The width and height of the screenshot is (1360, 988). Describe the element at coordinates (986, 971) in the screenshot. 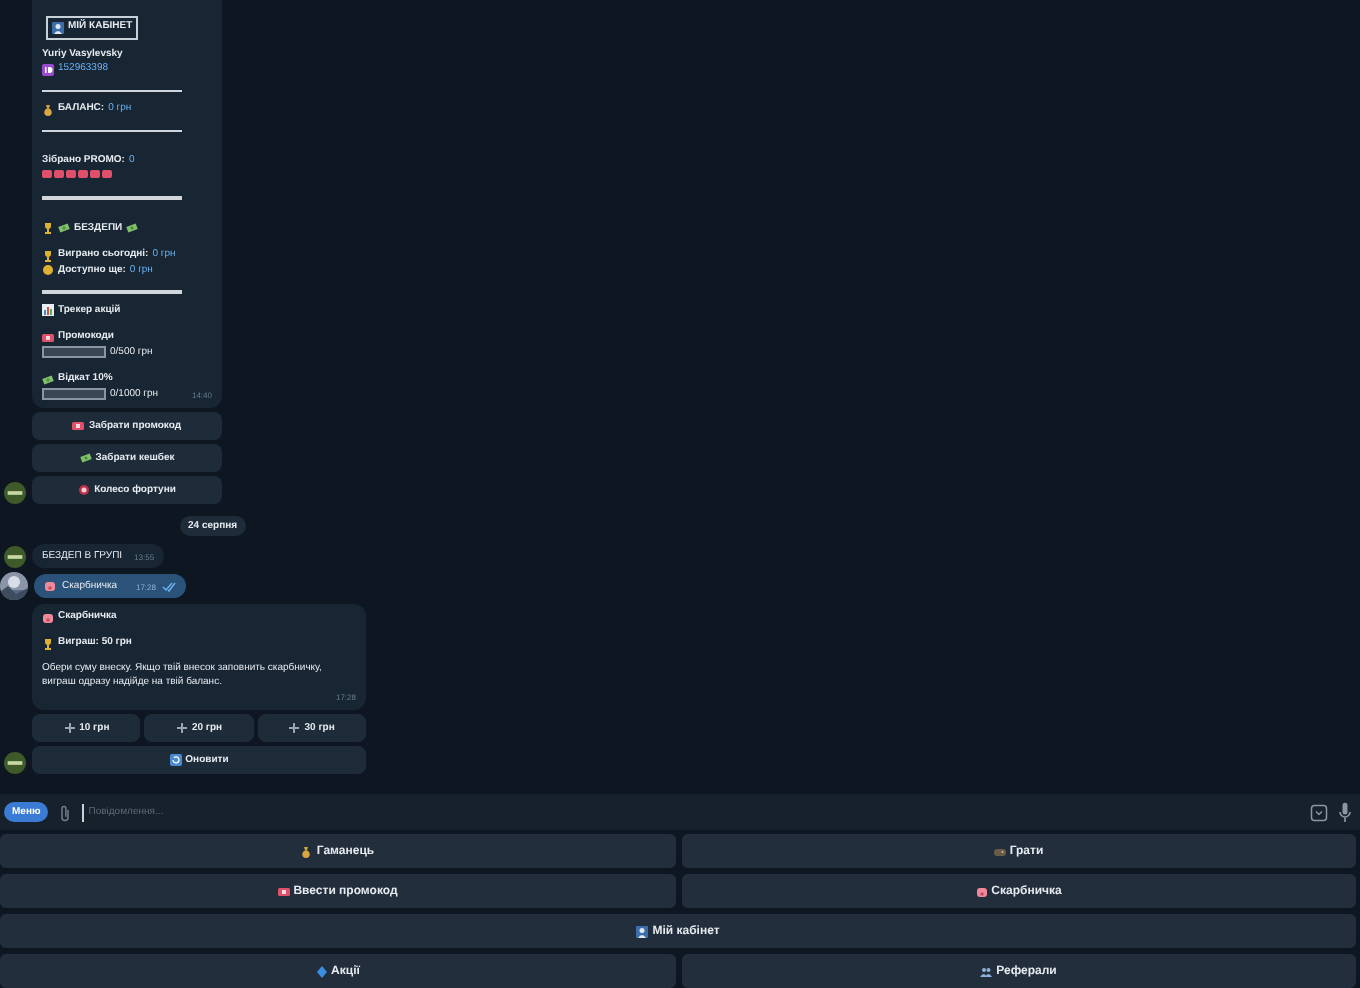

I see `people-icon` at that location.